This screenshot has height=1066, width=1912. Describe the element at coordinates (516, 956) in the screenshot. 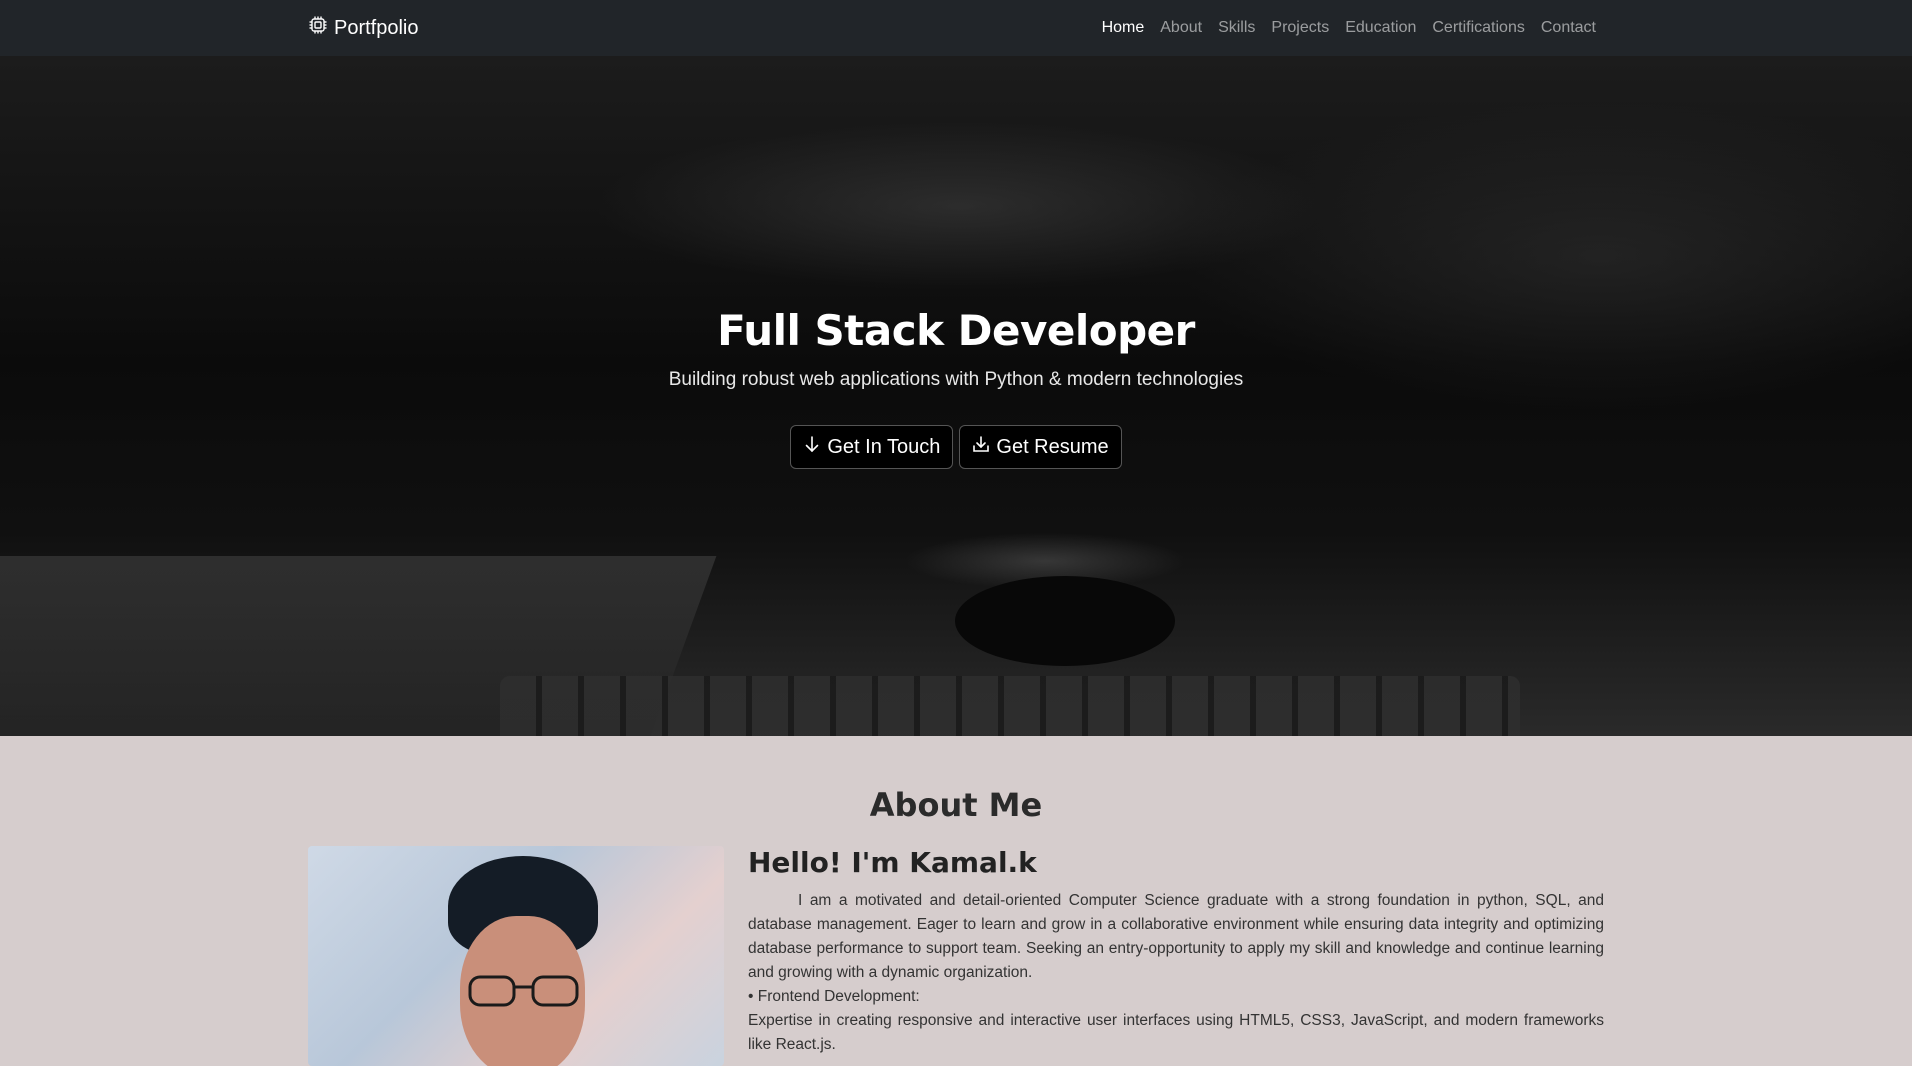

I see `profile-photo` at that location.